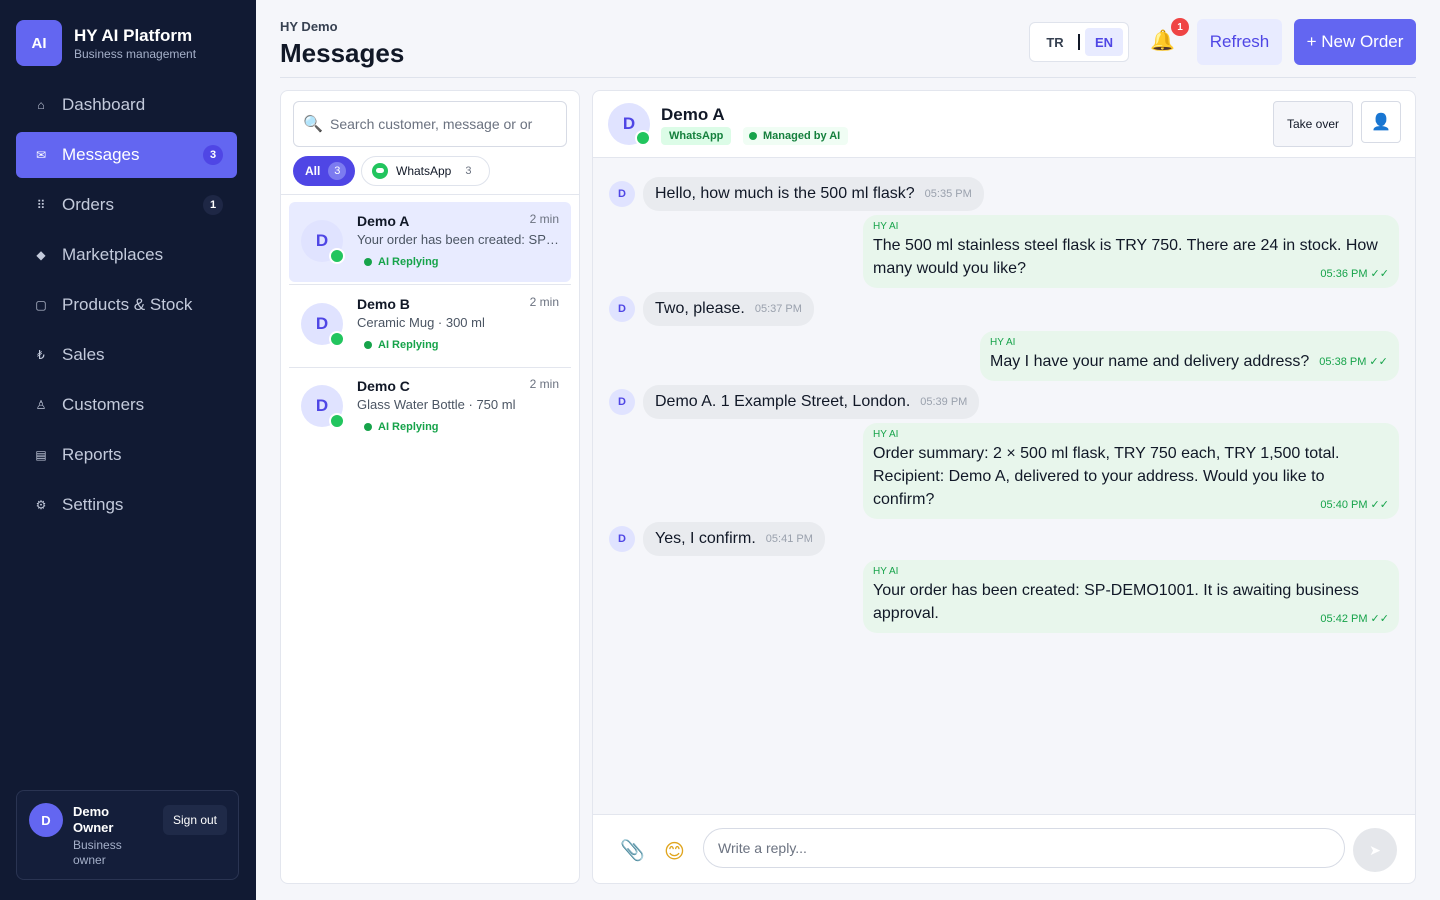 The image size is (1440, 900). What do you see at coordinates (41, 305) in the screenshot?
I see `box-icon: ▢` at bounding box center [41, 305].